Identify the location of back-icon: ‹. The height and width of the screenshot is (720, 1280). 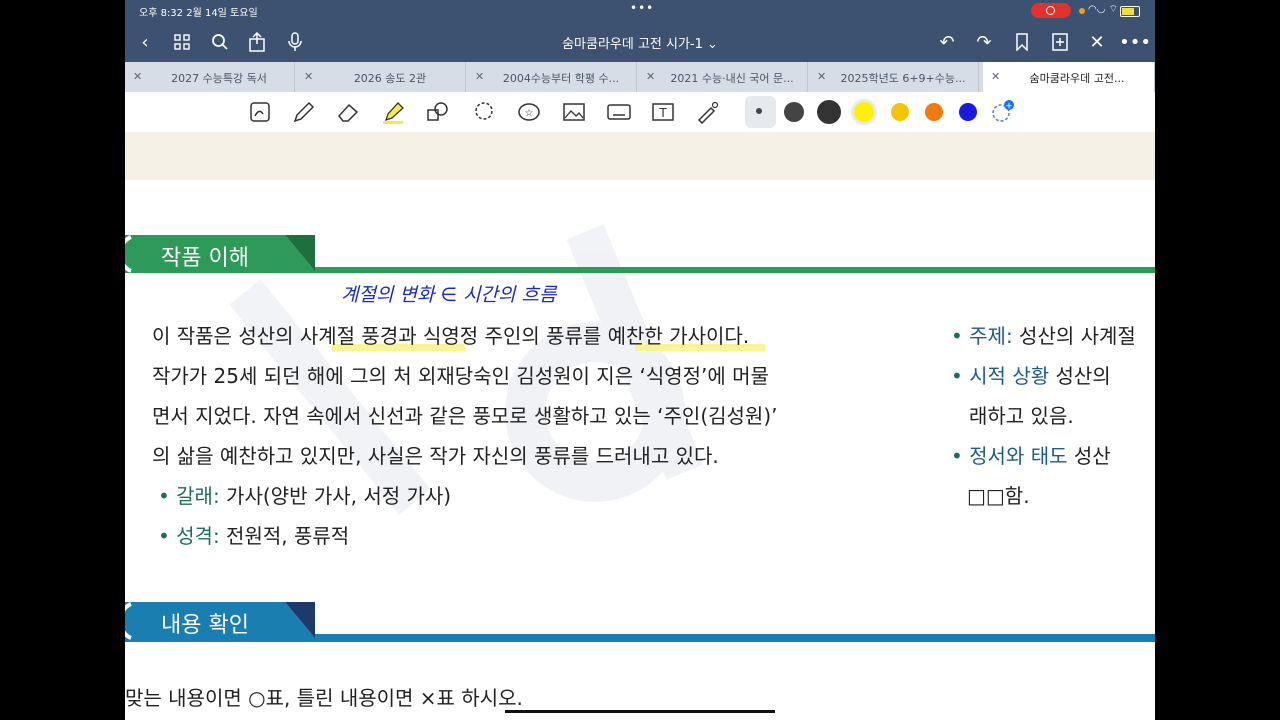
(145, 42).